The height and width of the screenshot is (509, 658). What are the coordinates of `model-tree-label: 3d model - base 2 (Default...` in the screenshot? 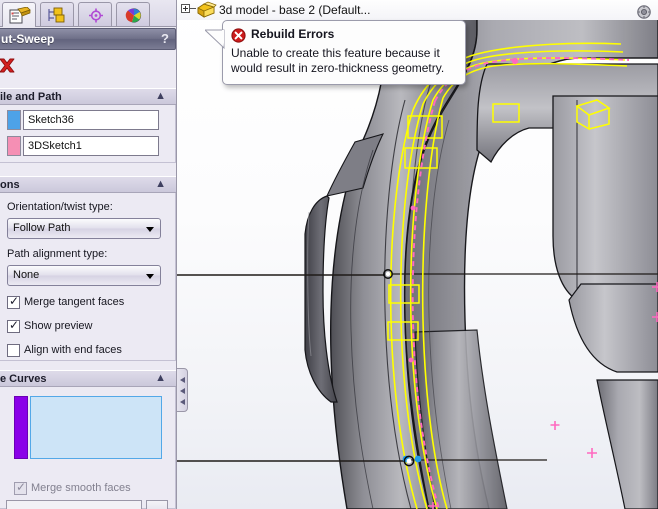 It's located at (294, 10).